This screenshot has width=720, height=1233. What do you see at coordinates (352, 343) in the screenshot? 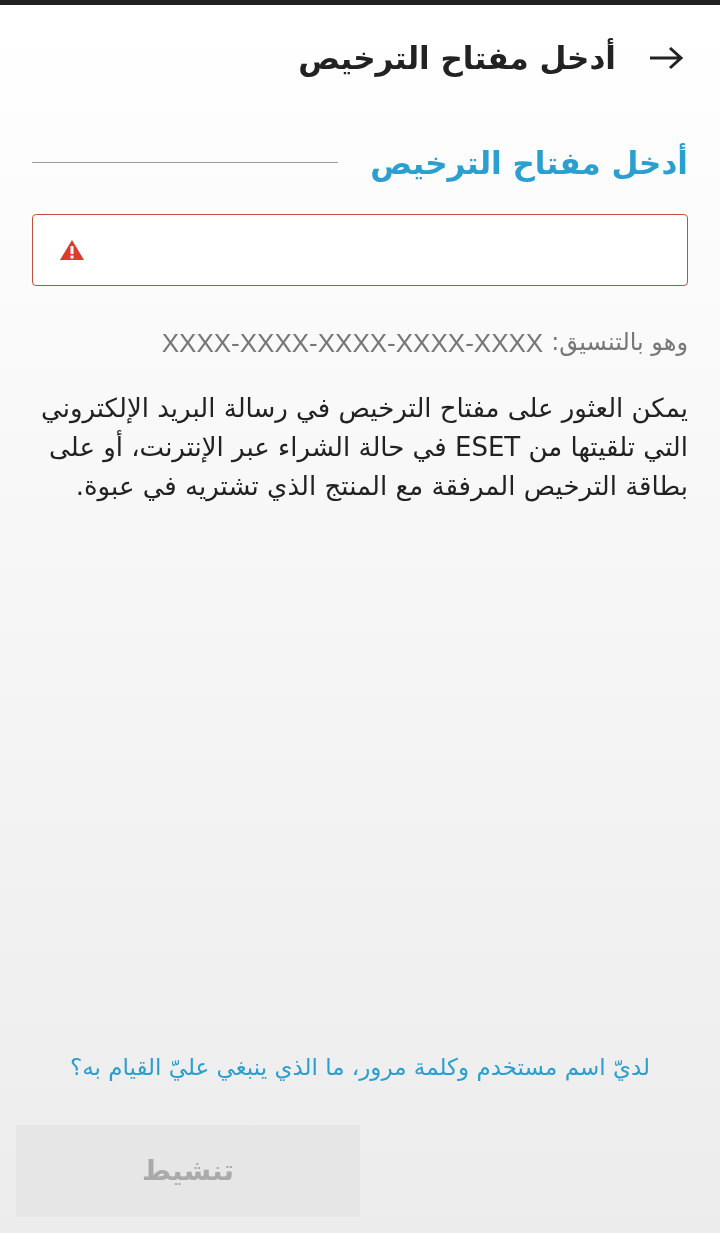
I see `format-pattern: XXXX-XXXX-XXXX-XXXX-XXXX` at bounding box center [352, 343].